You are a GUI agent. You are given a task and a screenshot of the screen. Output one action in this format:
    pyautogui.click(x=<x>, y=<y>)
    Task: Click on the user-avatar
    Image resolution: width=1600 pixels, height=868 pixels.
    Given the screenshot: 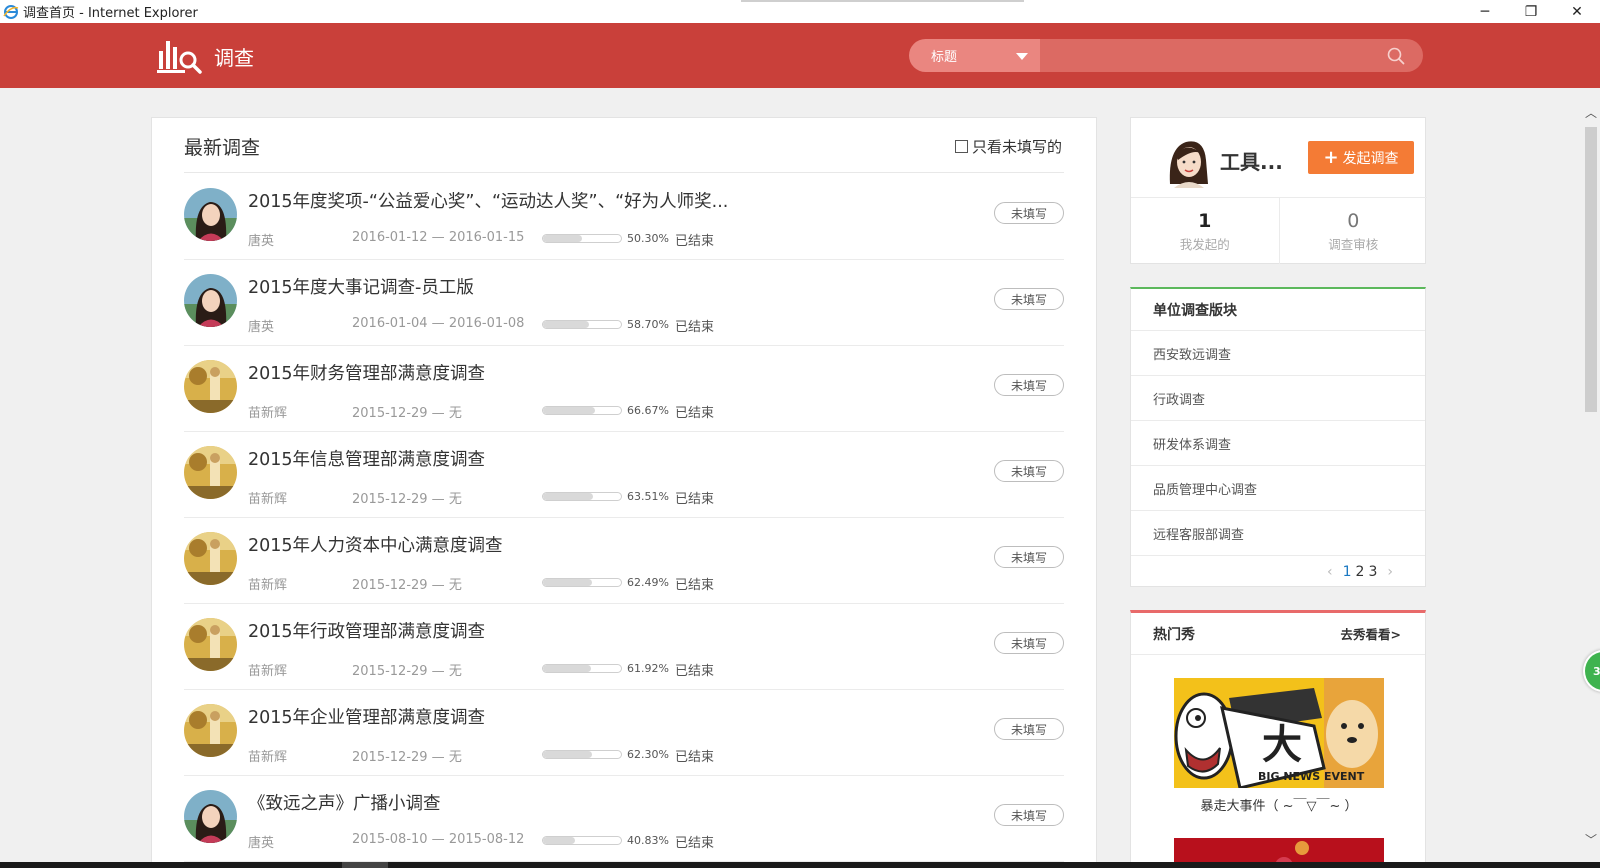 What is the action you would take?
    pyautogui.click(x=1189, y=161)
    